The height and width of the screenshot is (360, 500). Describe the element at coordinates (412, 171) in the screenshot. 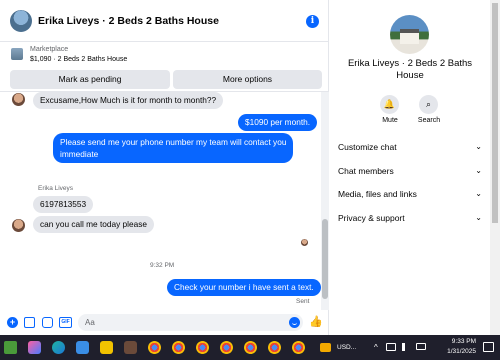

I see `chat-members-section: Chat members ⌄` at that location.